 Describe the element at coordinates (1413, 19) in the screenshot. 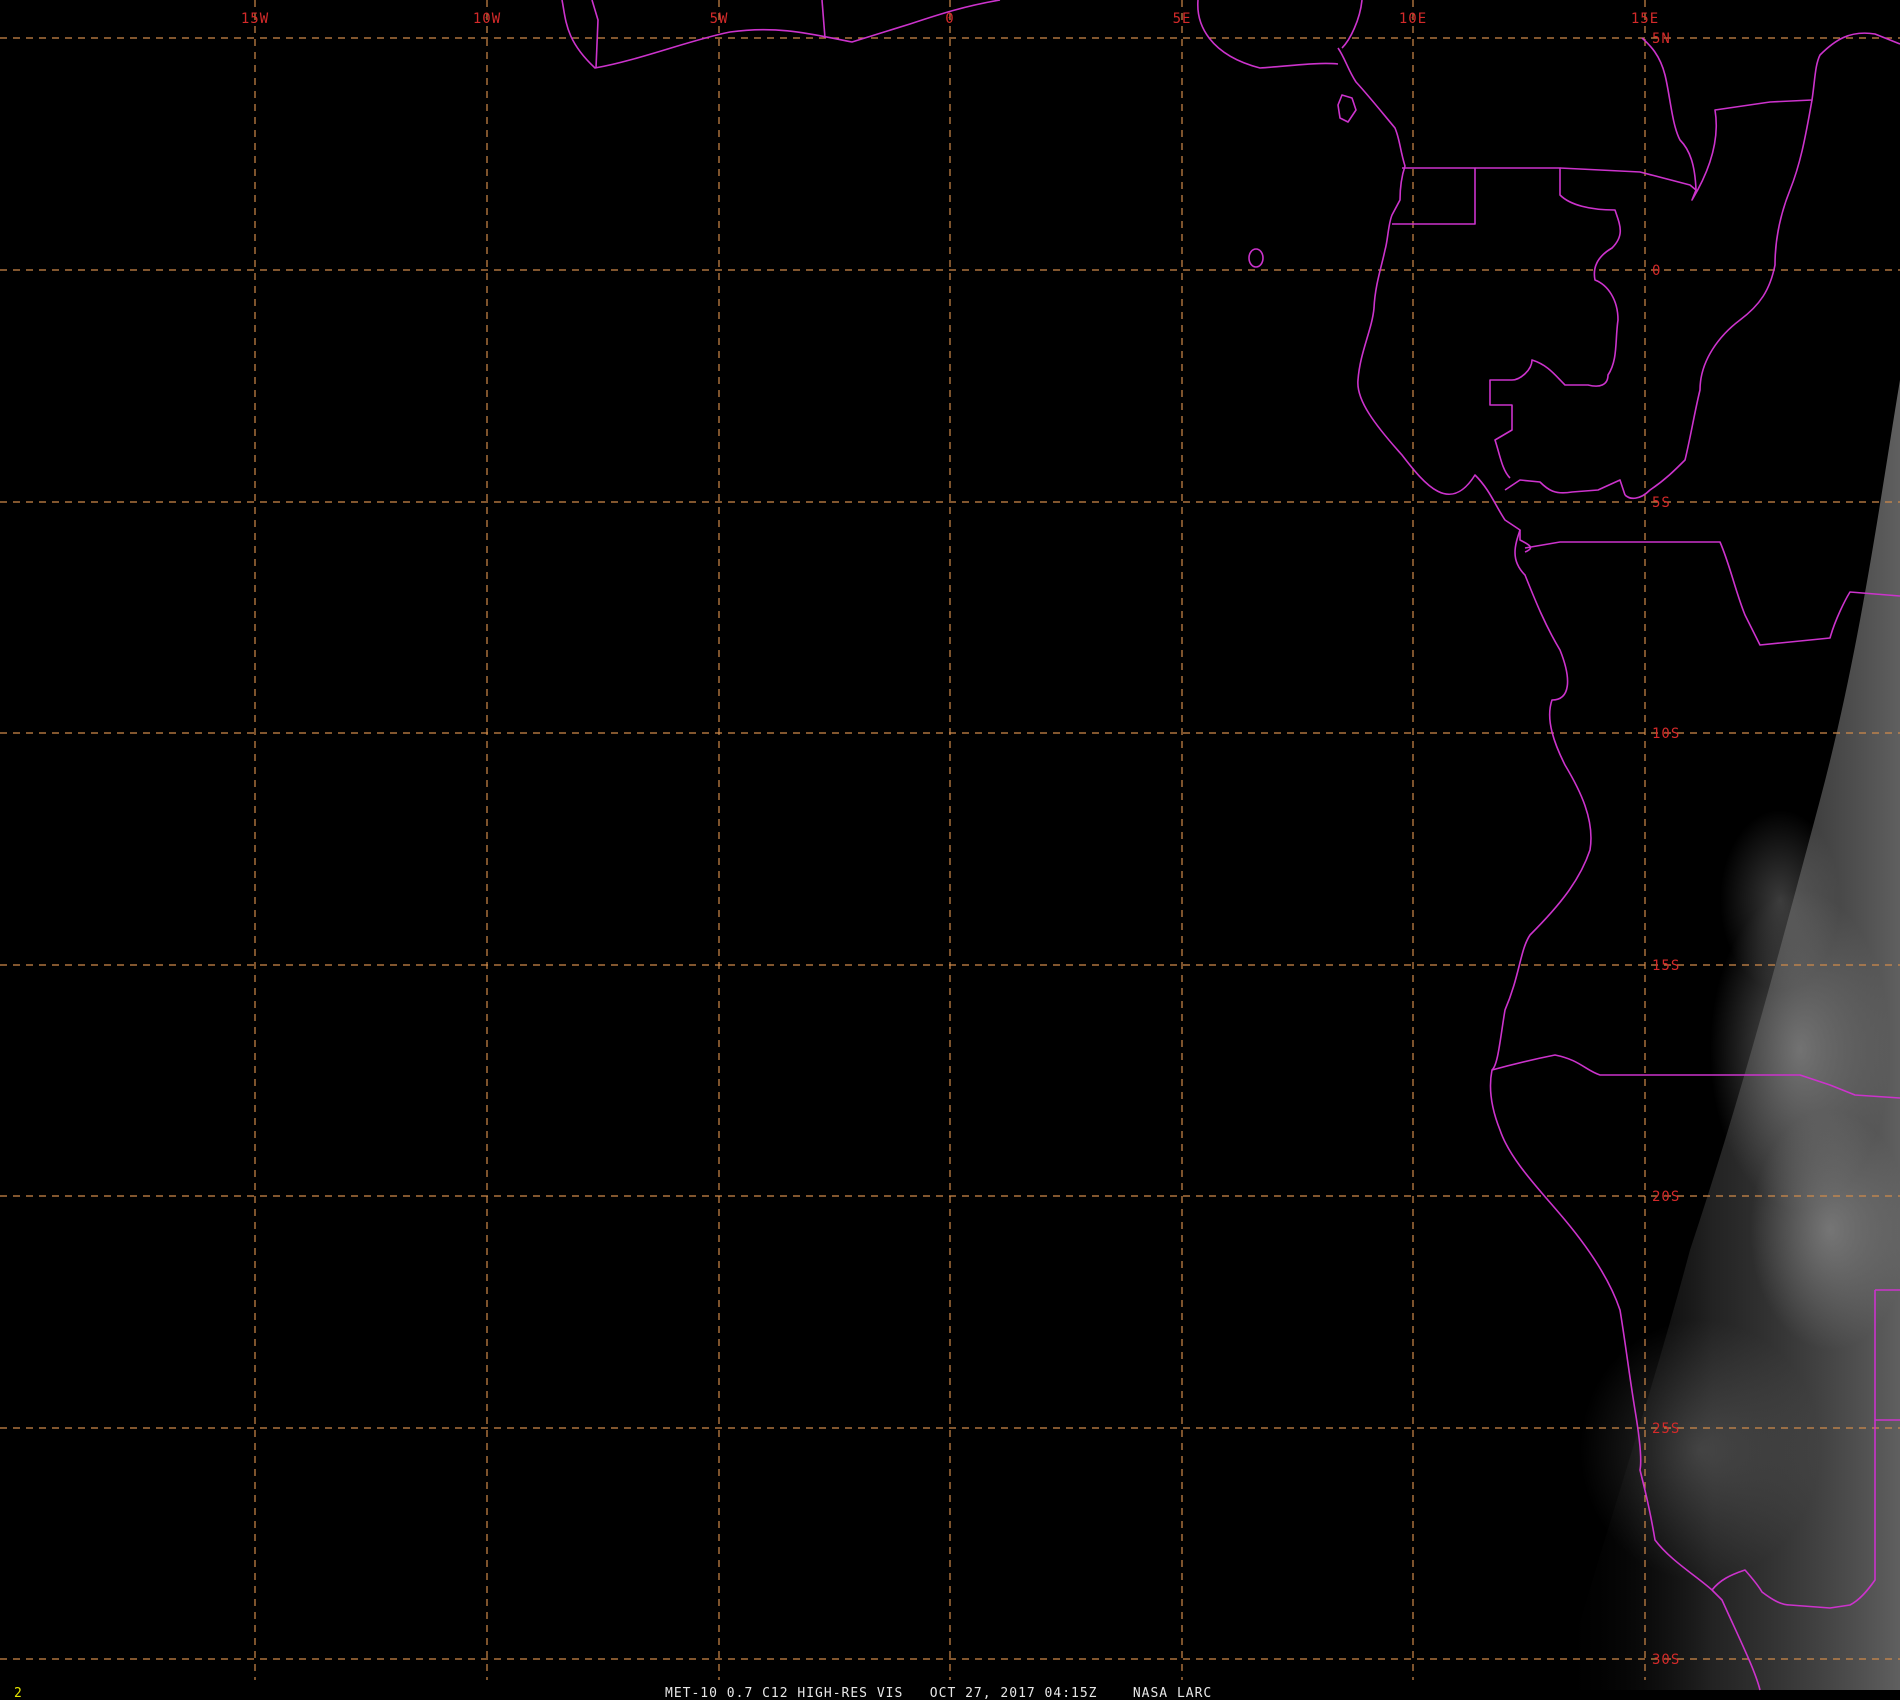

I see `longitude-label: 10E` at that location.